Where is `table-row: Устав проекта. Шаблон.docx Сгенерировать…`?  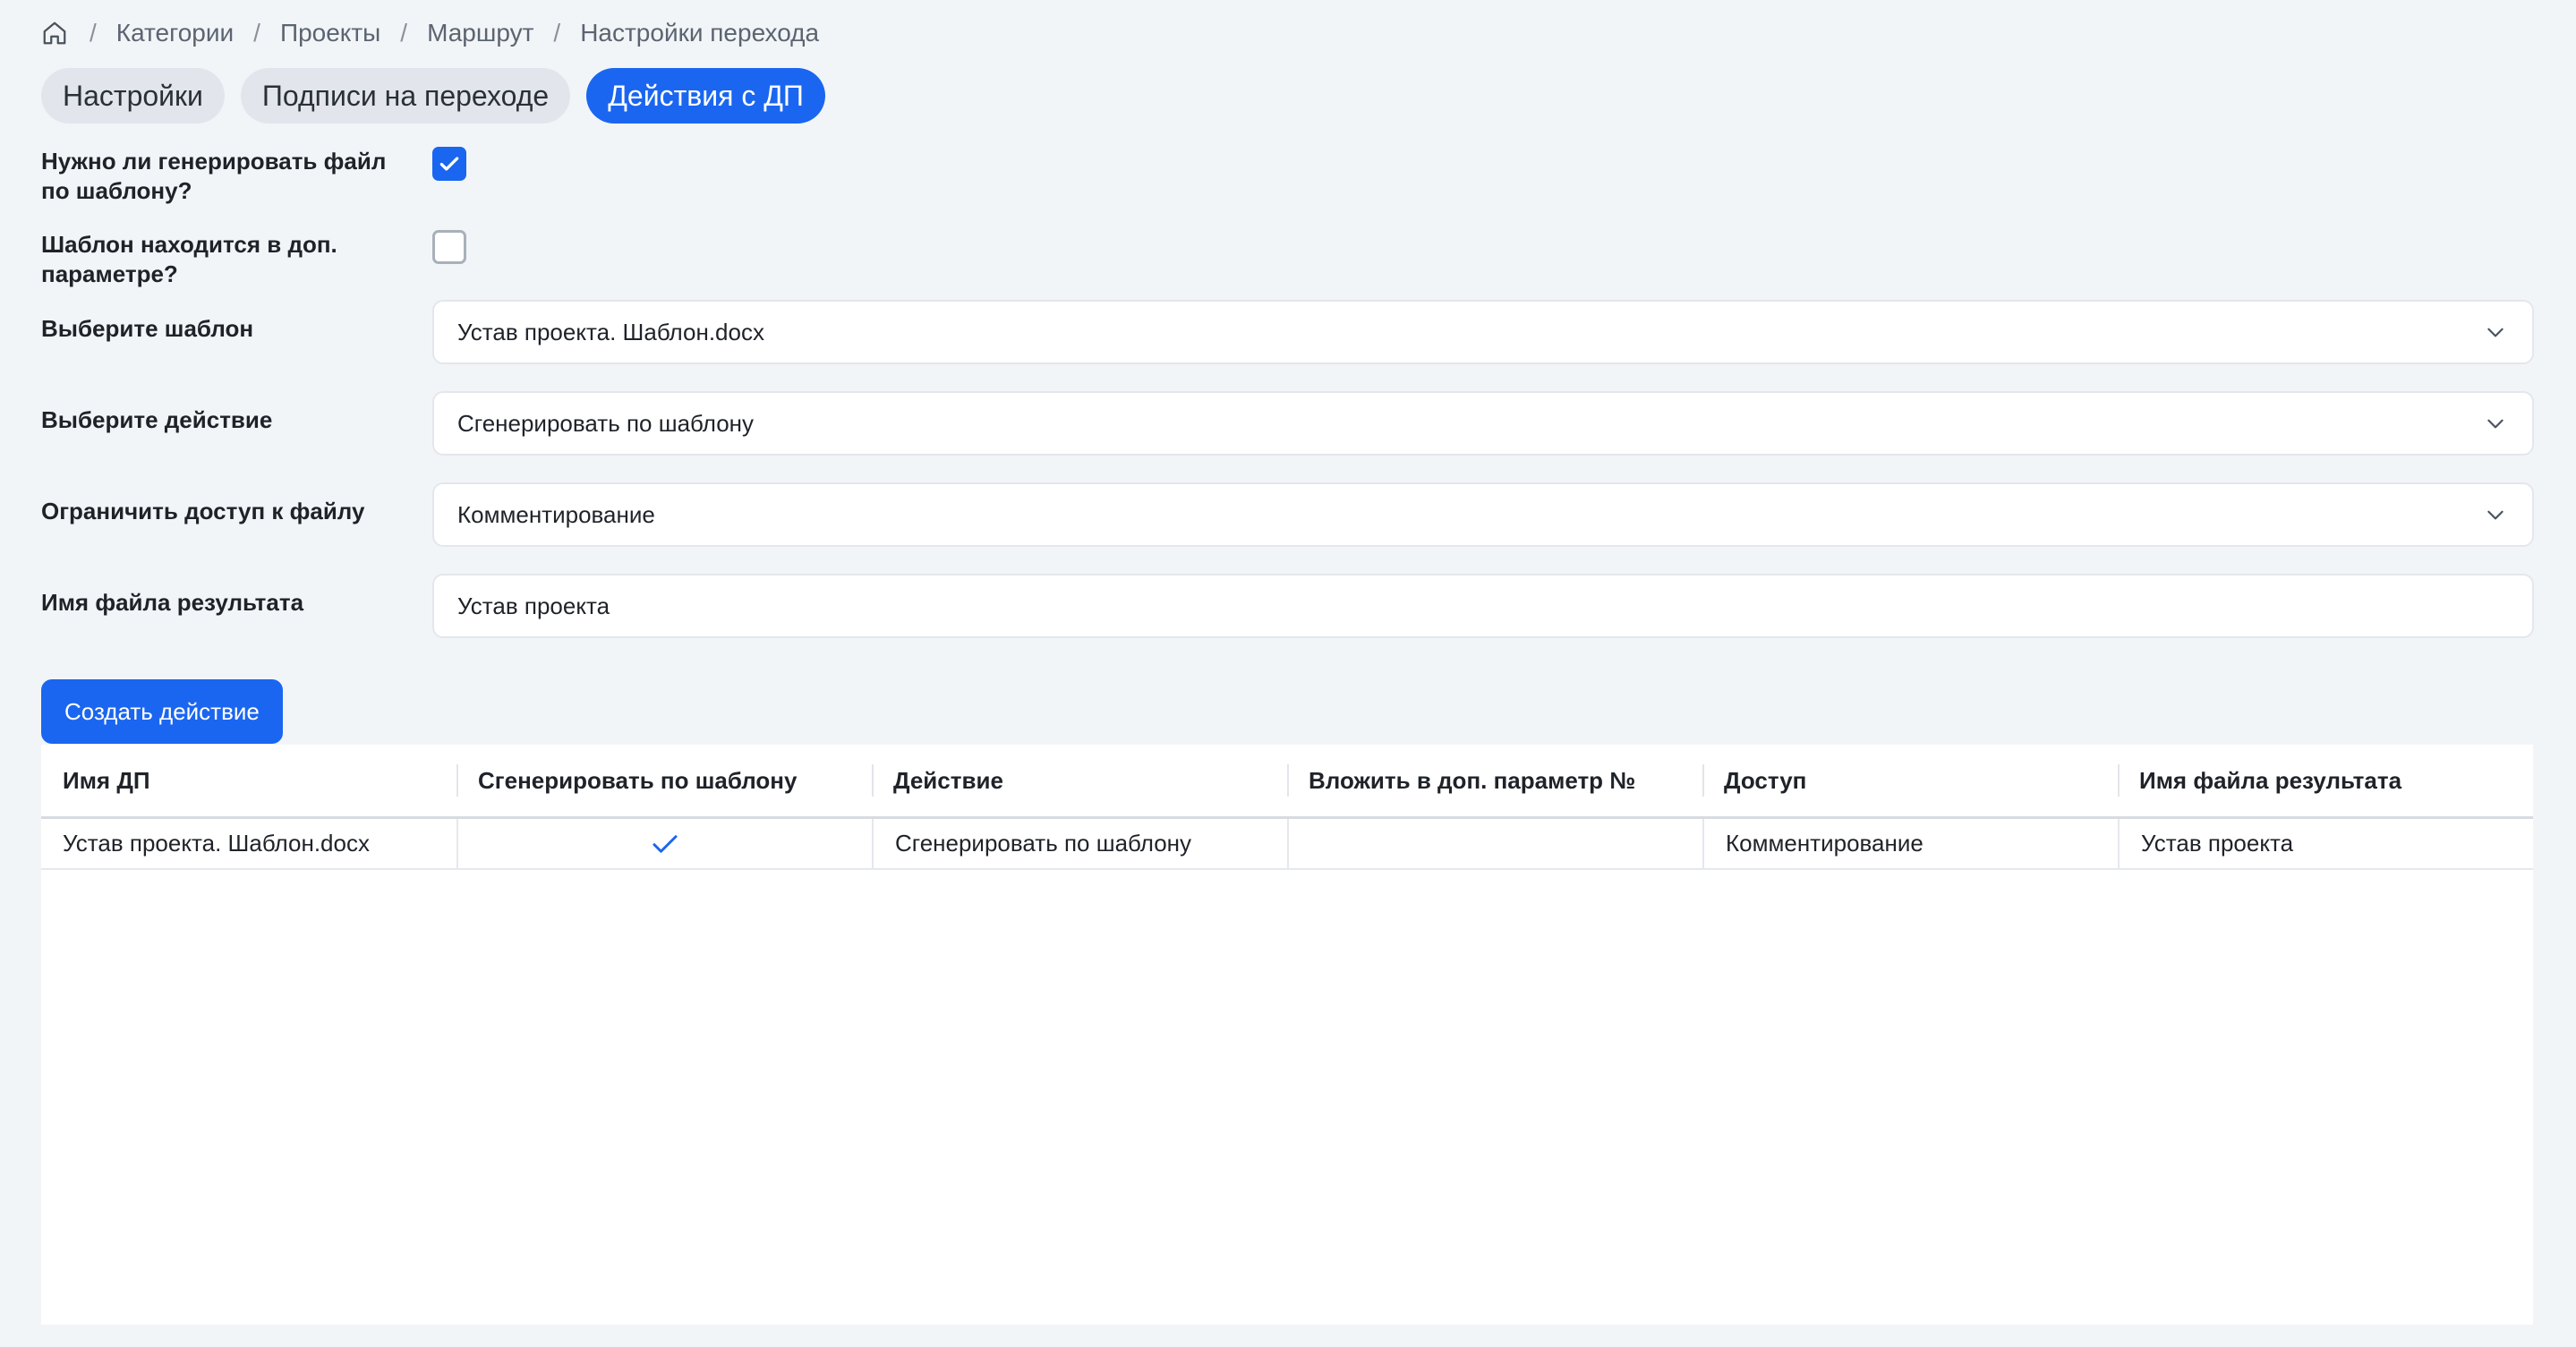
table-row: Устав проекта. Шаблон.docx Сгенерировать… is located at coordinates (1287, 844).